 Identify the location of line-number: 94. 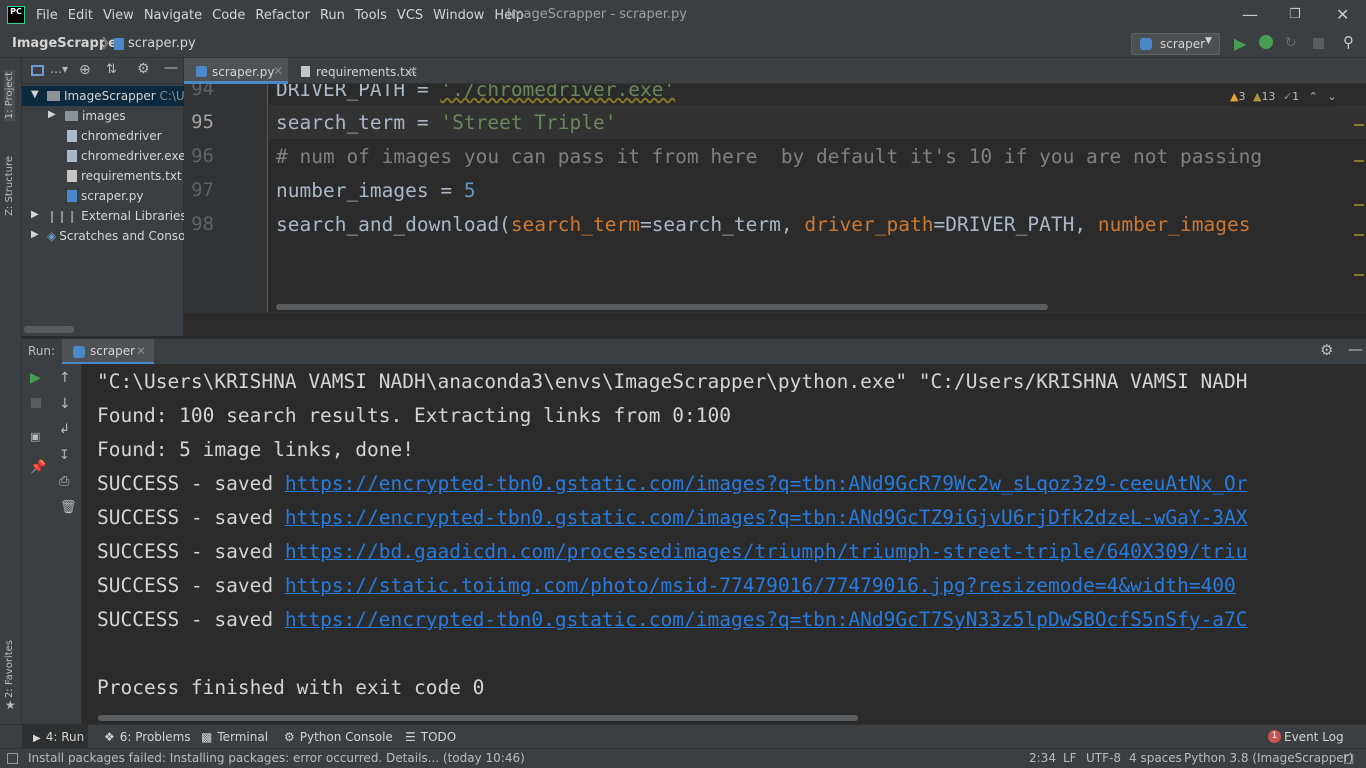
(202, 92).